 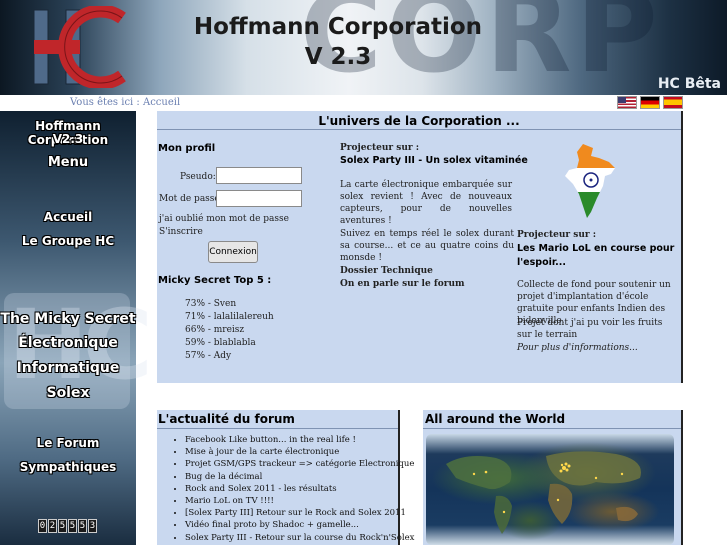 I want to click on forum-divider, so click(x=277, y=428).